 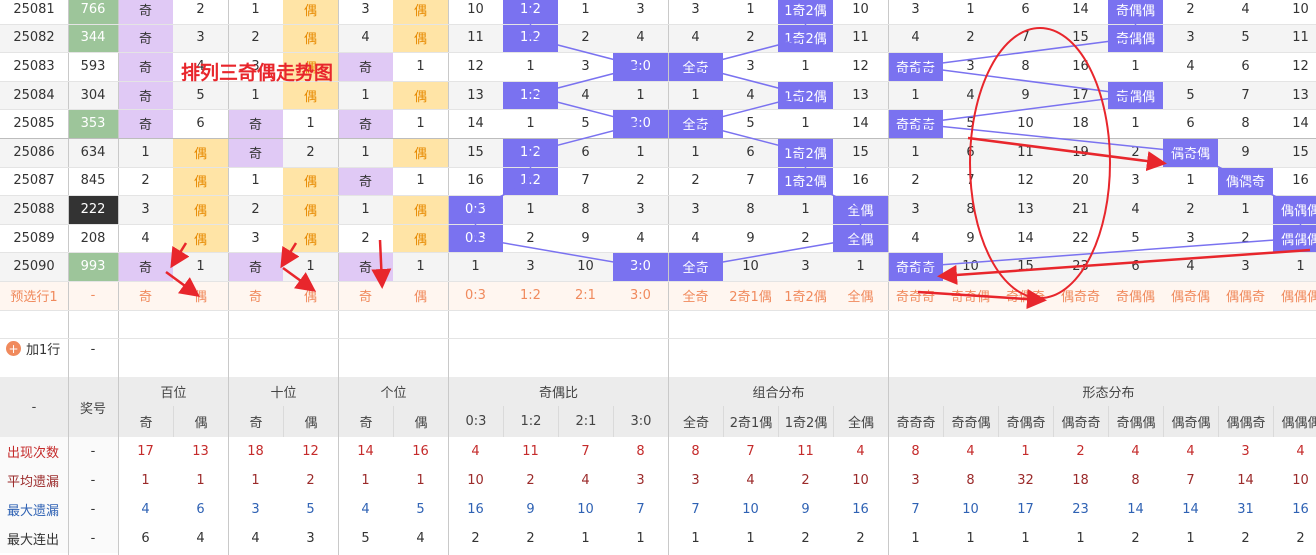 I want to click on preselect-cell: 全偶, so click(x=860, y=295).